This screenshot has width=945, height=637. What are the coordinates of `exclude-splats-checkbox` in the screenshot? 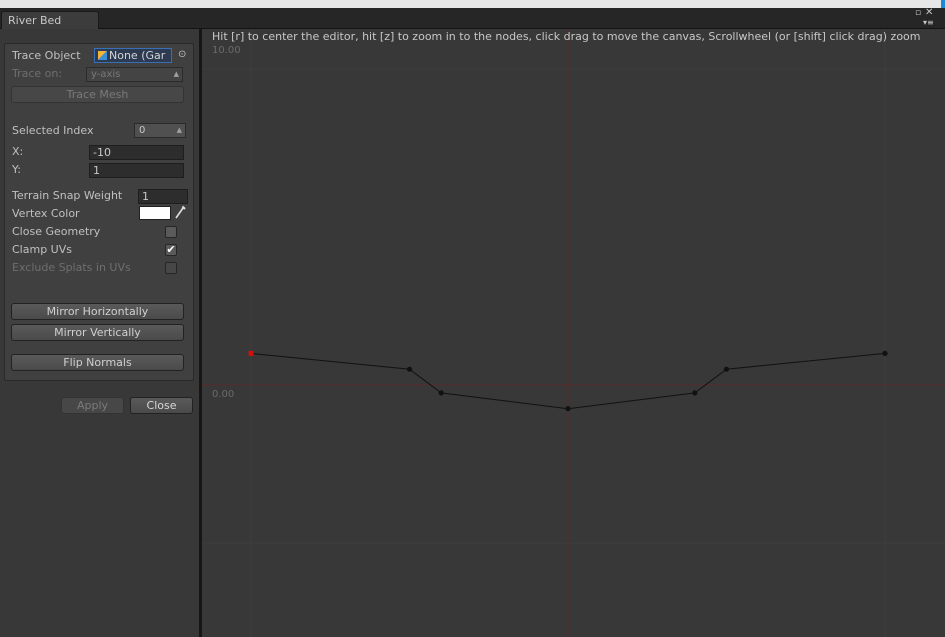 It's located at (171, 268).